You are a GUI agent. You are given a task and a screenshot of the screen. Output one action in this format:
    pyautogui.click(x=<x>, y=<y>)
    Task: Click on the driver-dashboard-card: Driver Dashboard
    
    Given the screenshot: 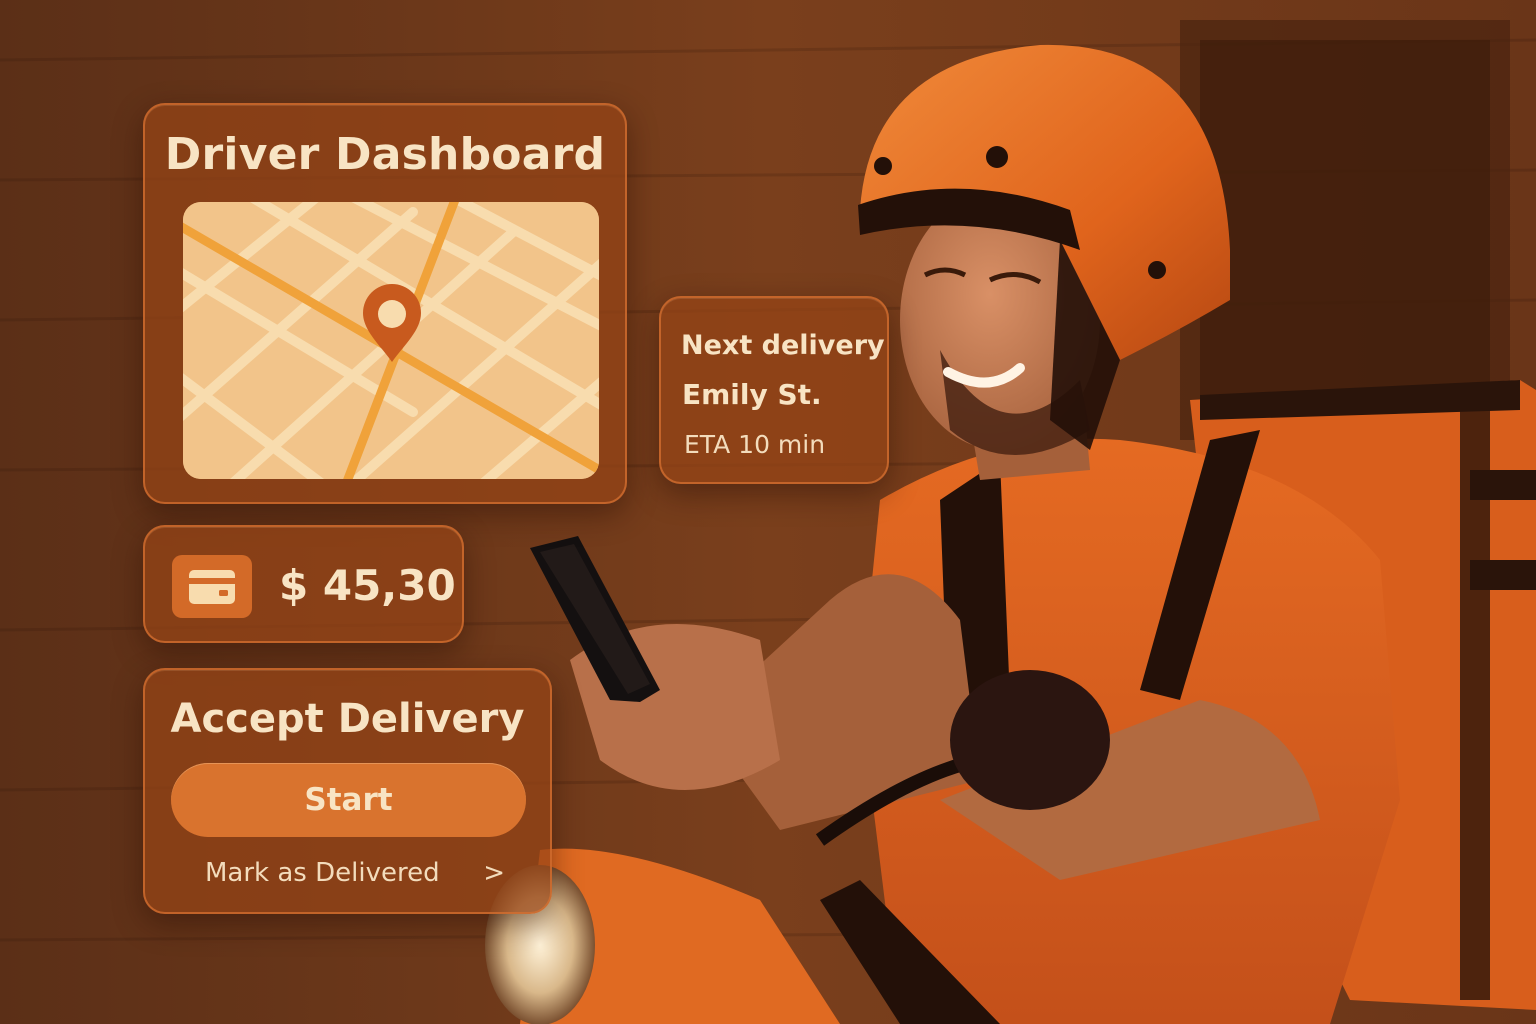 What is the action you would take?
    pyautogui.click(x=385, y=303)
    